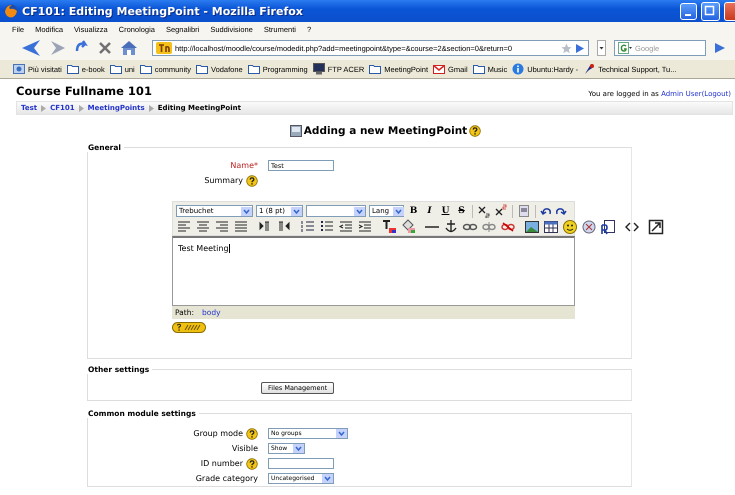 Image resolution: width=735 pixels, height=495 pixels. What do you see at coordinates (318, 69) in the screenshot?
I see `monitor-icon` at bounding box center [318, 69].